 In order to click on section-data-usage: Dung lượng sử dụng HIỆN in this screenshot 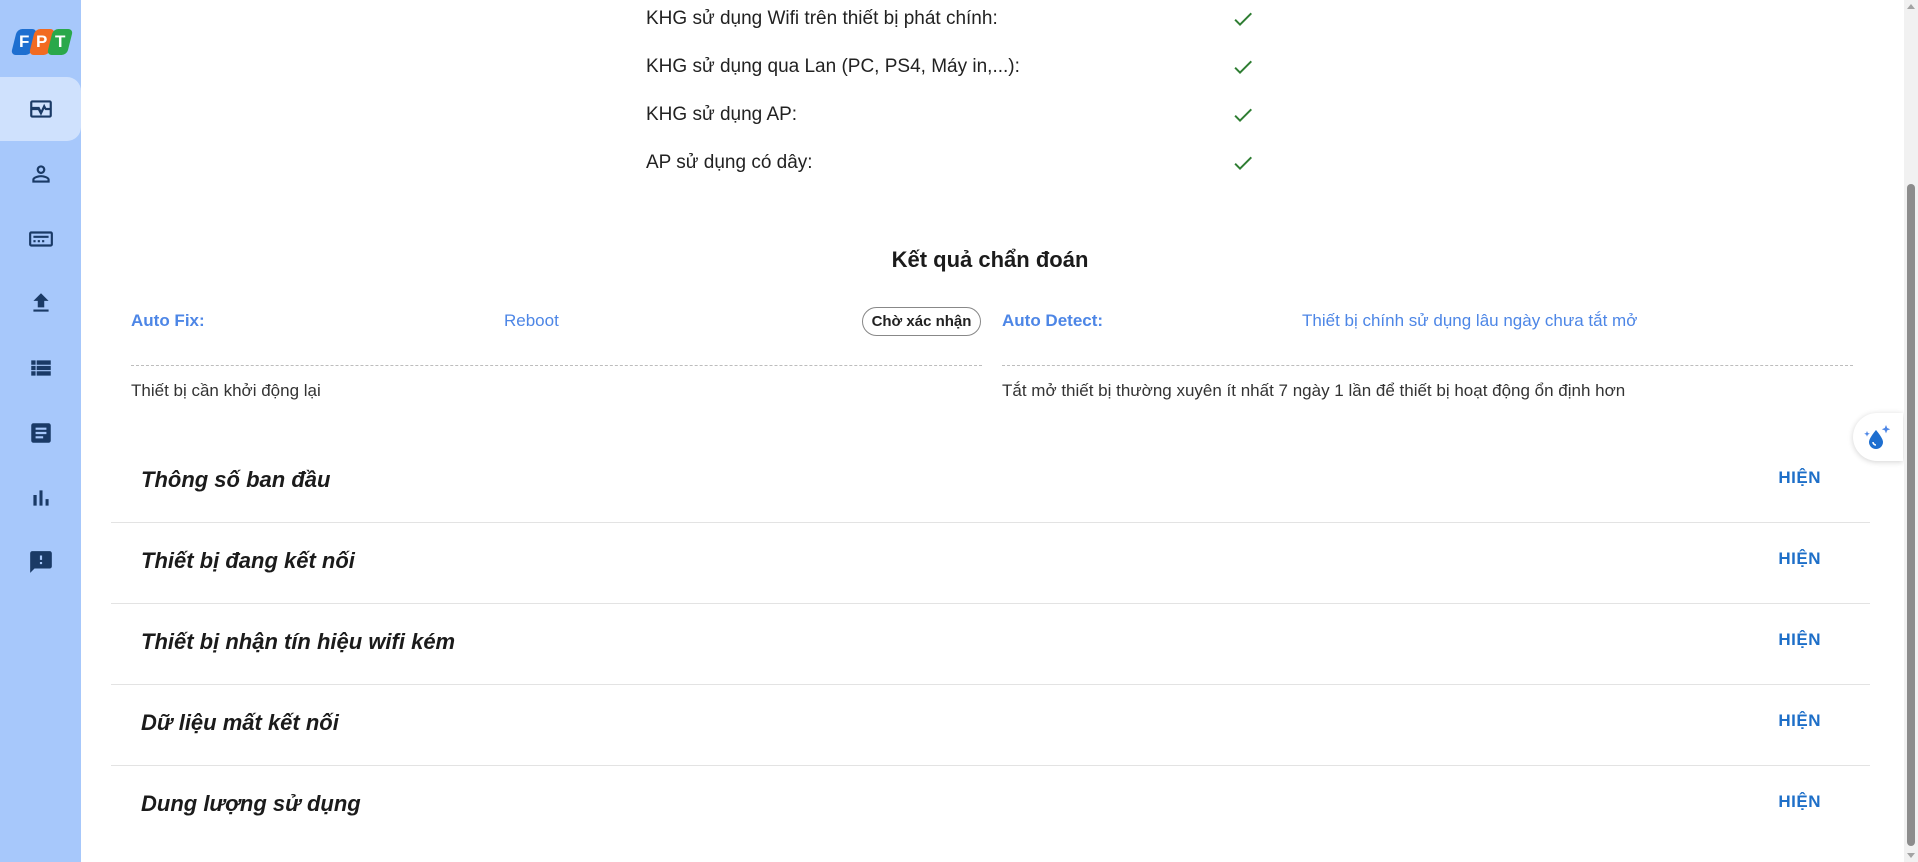, I will do `click(990, 806)`.